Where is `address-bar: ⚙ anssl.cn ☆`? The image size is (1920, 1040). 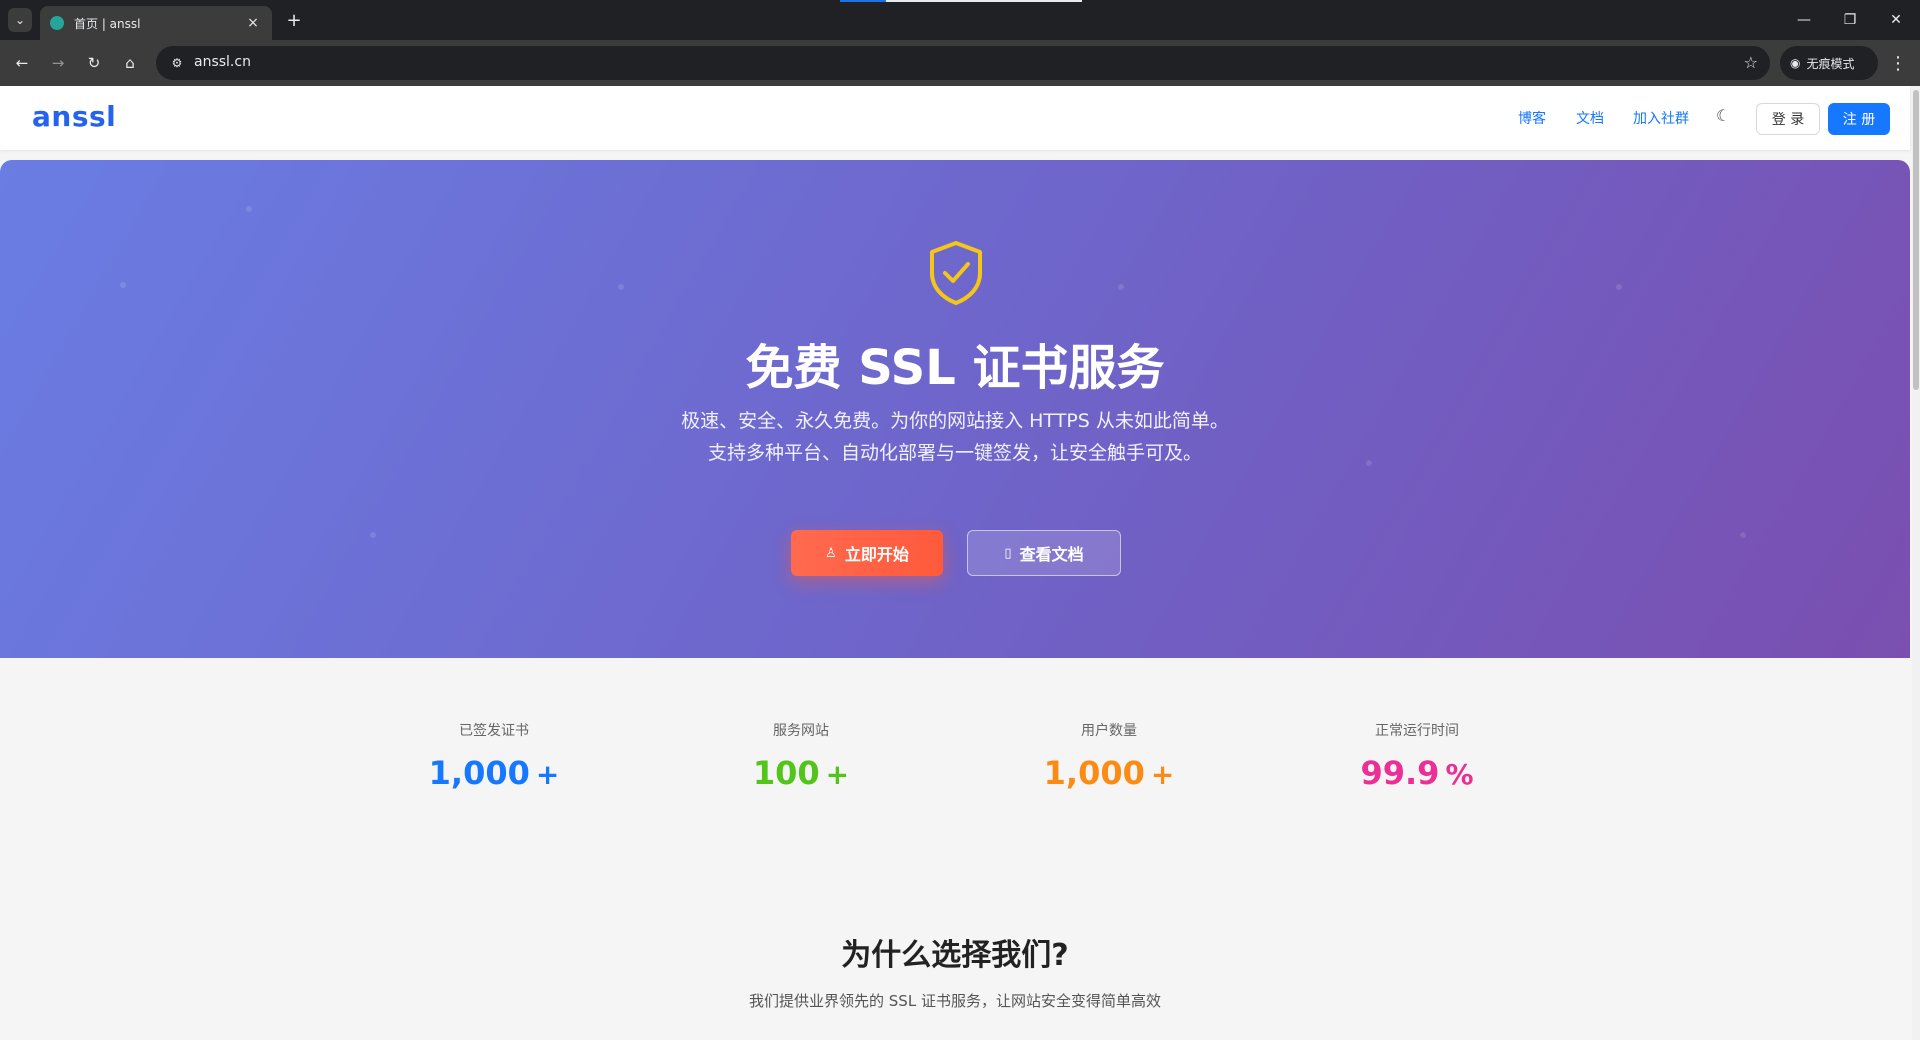
address-bar: ⚙ anssl.cn ☆ is located at coordinates (963, 63).